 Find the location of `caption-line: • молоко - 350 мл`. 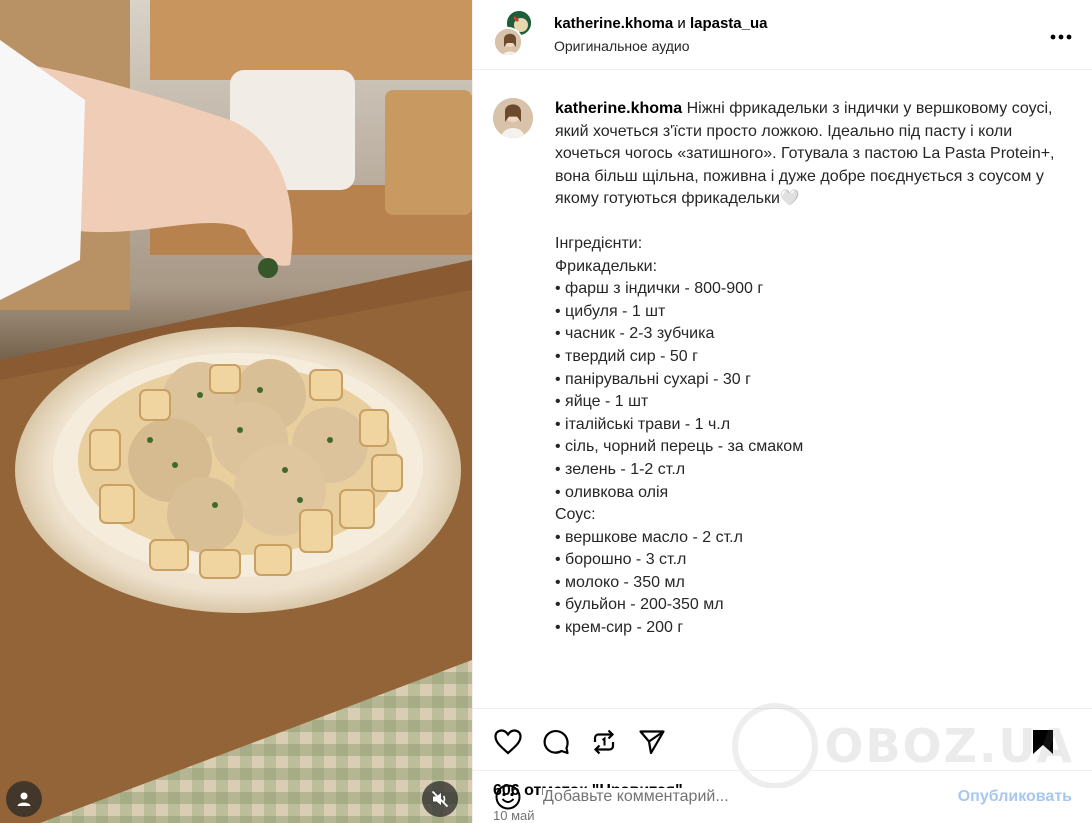

caption-line: • молоко - 350 мл is located at coordinates (620, 582).